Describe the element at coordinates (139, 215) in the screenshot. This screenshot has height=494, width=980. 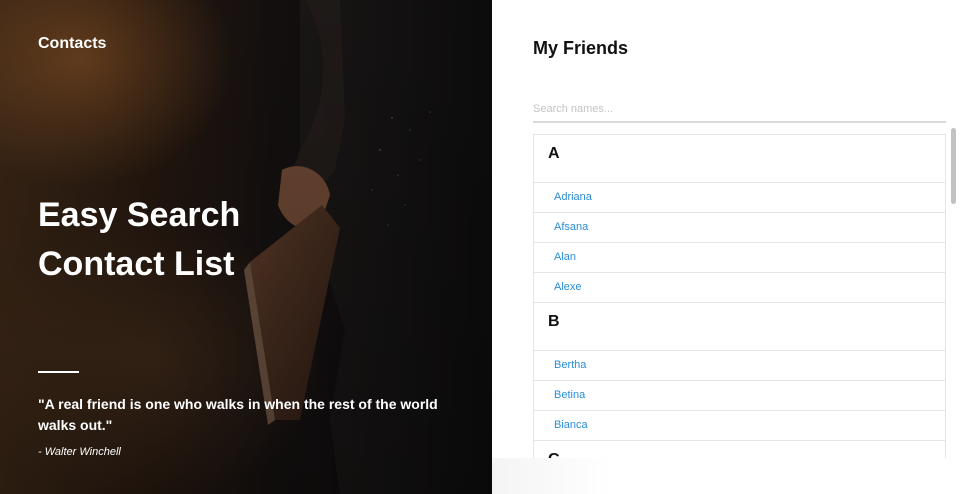
I see `headline-line-1: Easy Search` at that location.